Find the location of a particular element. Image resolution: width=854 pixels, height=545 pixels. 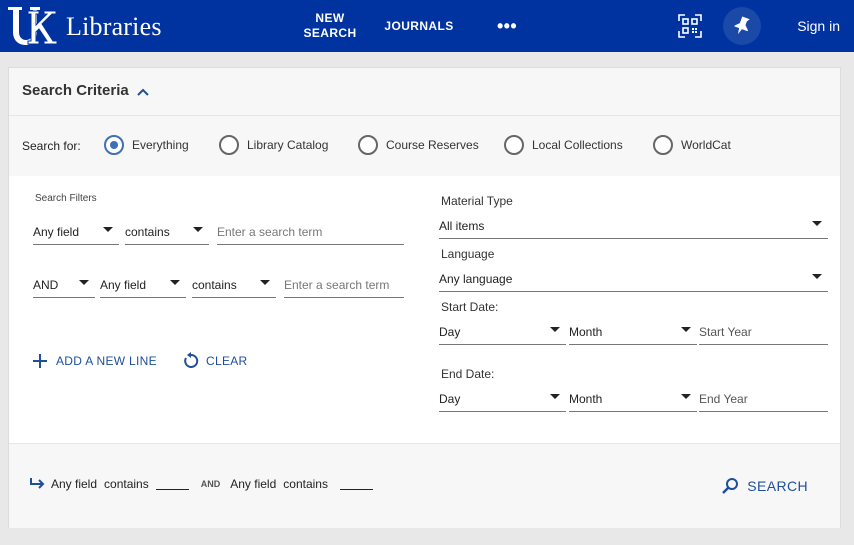

search-term-input-1: Enter a search term is located at coordinates (310, 233).